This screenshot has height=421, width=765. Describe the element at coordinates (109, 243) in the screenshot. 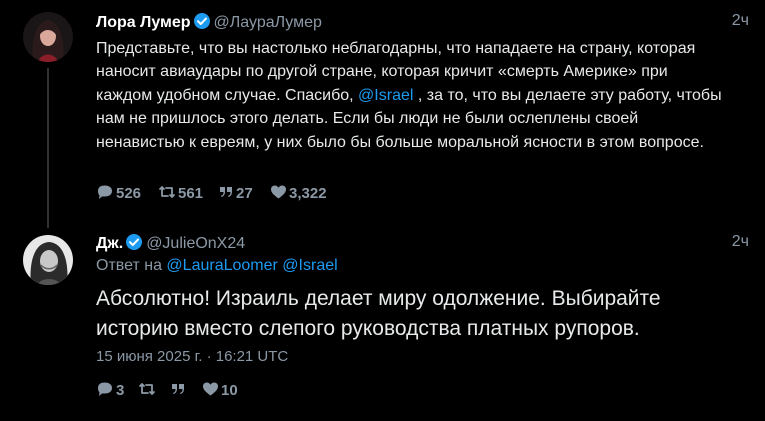

I see `author-name: Дж.` at that location.